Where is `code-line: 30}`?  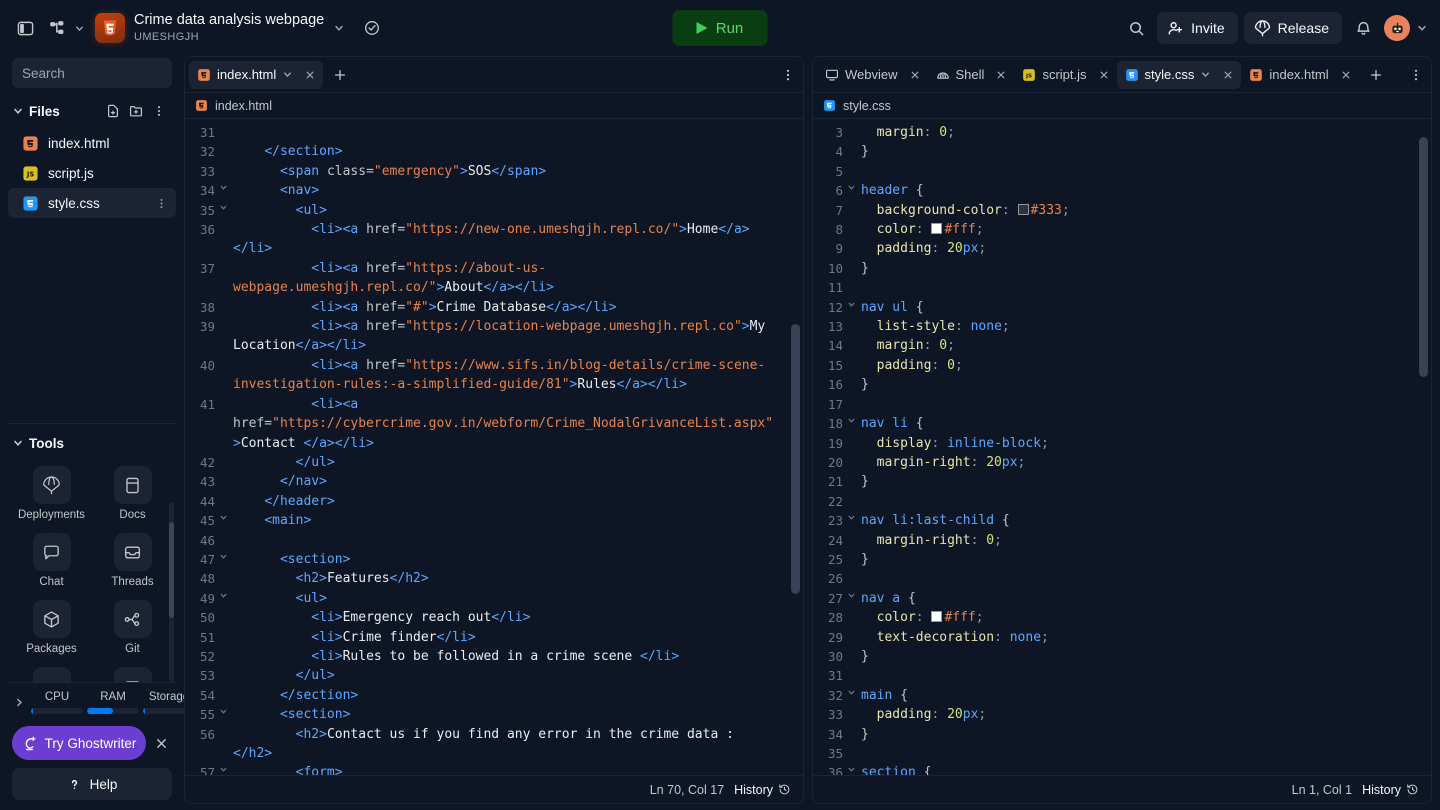
code-line: 30} is located at coordinates (1122, 656).